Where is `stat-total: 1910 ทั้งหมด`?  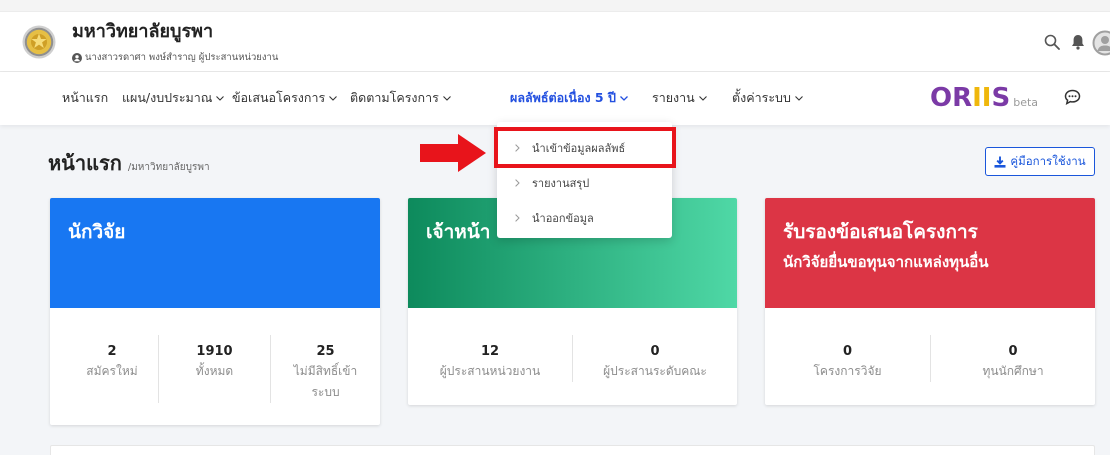 stat-total: 1910 ทั้งหมด is located at coordinates (214, 369).